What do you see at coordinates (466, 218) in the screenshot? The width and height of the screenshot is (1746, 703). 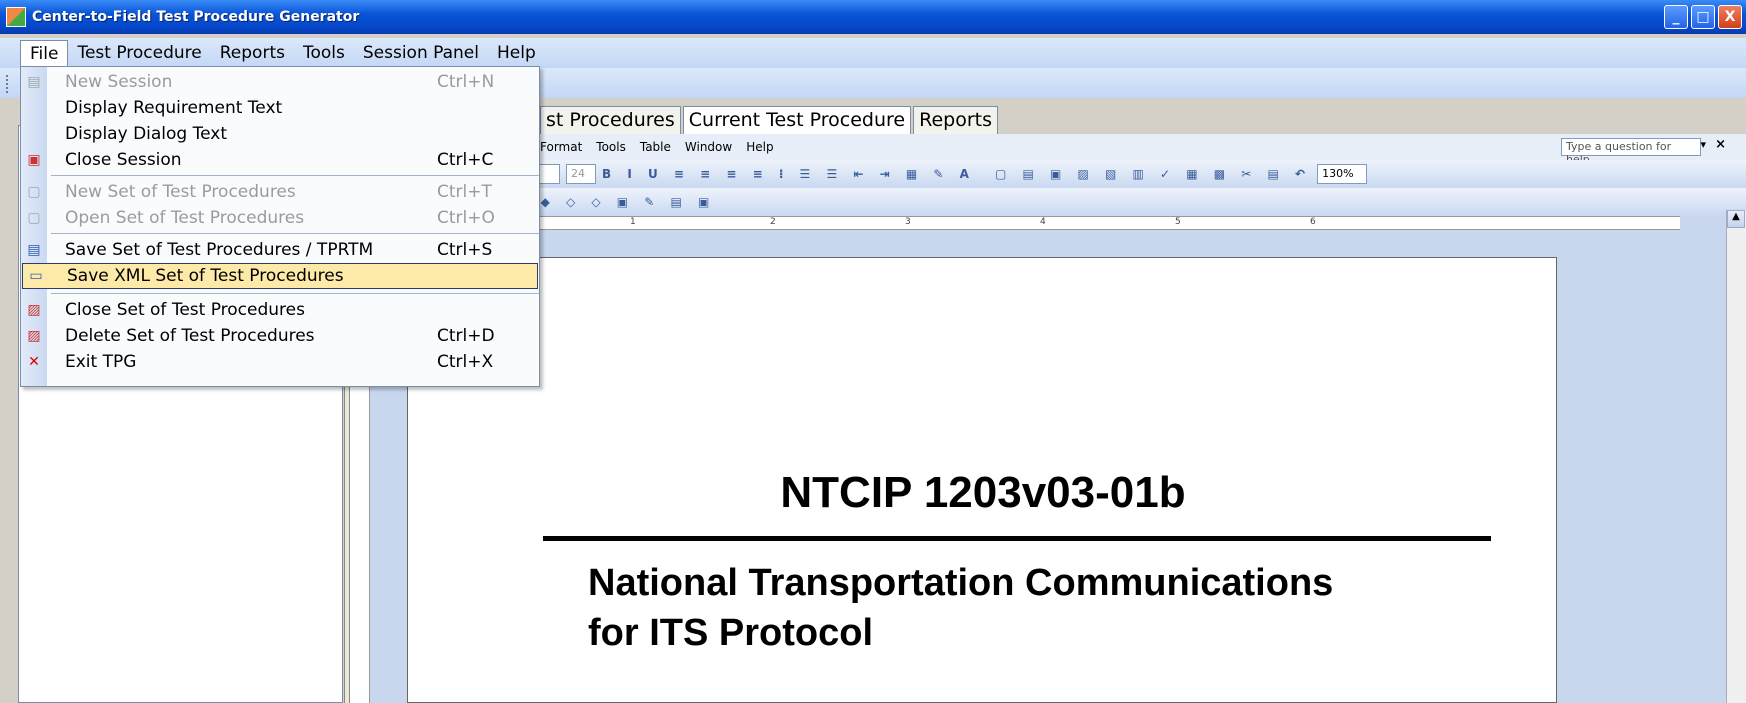 I see `menu-item-shortcut: Ctrl+O` at bounding box center [466, 218].